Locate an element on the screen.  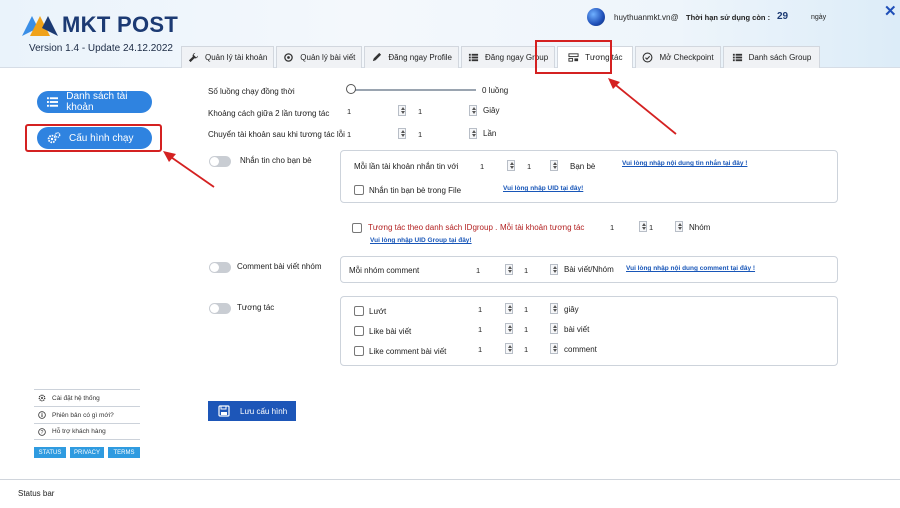
highlight-box-config is located at coordinates (93, 138).